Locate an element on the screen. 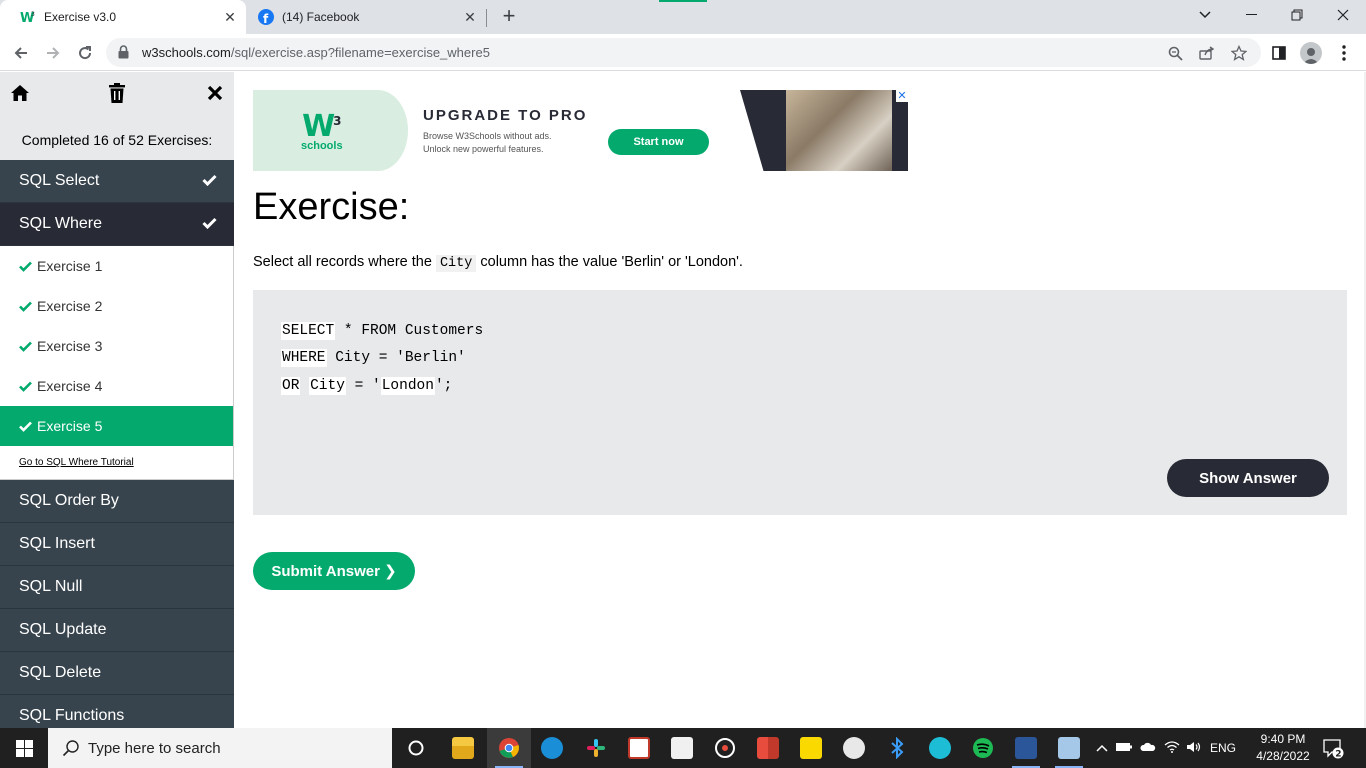 The width and height of the screenshot is (1366, 768). sidebar-item-sql-where: SQL Where is located at coordinates (117, 224).